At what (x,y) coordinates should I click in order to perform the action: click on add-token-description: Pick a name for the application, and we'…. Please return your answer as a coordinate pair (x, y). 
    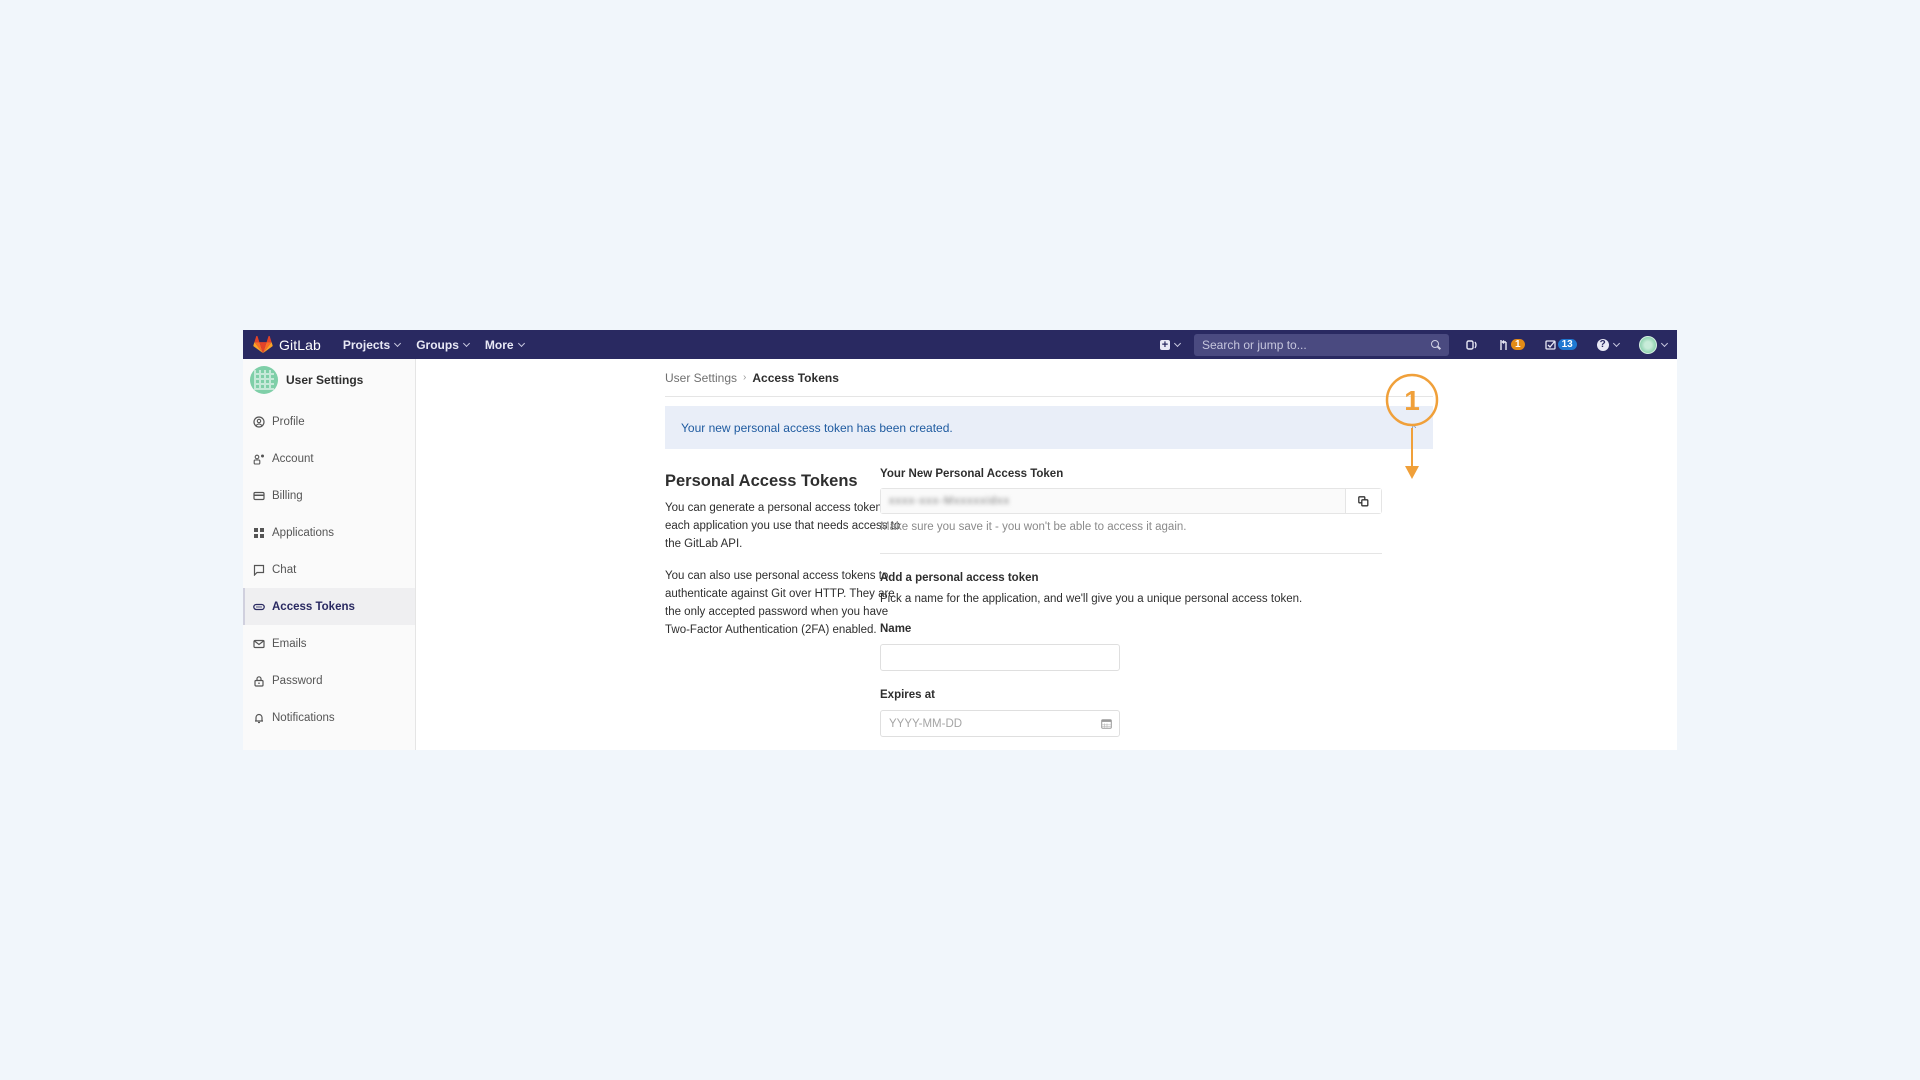
    Looking at the image, I should click on (1091, 599).